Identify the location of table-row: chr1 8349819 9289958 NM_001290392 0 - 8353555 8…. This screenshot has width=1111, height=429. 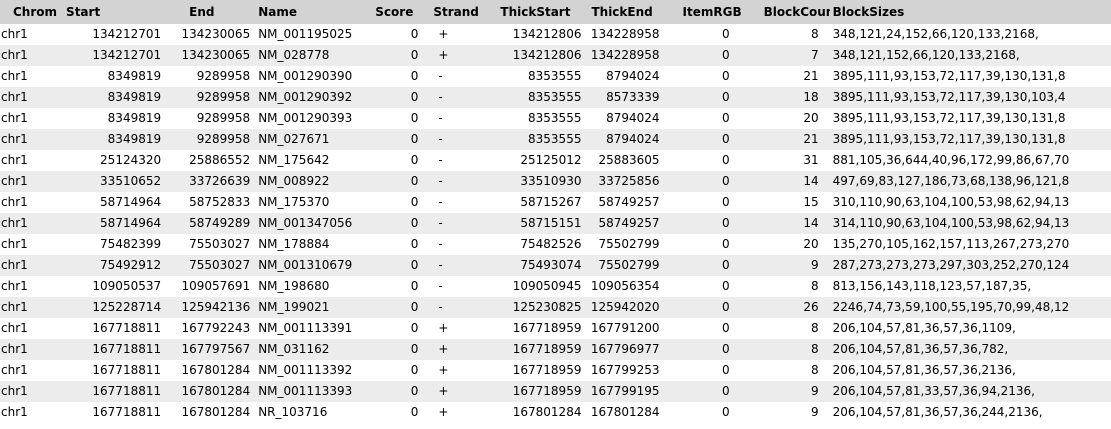
(555, 97).